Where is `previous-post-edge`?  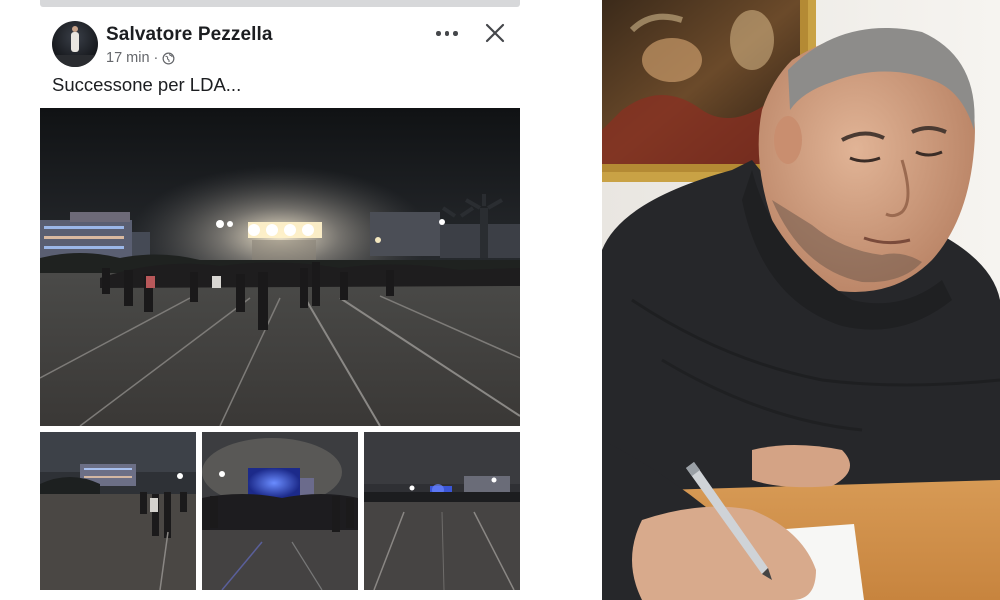
previous-post-edge is located at coordinates (280, 3).